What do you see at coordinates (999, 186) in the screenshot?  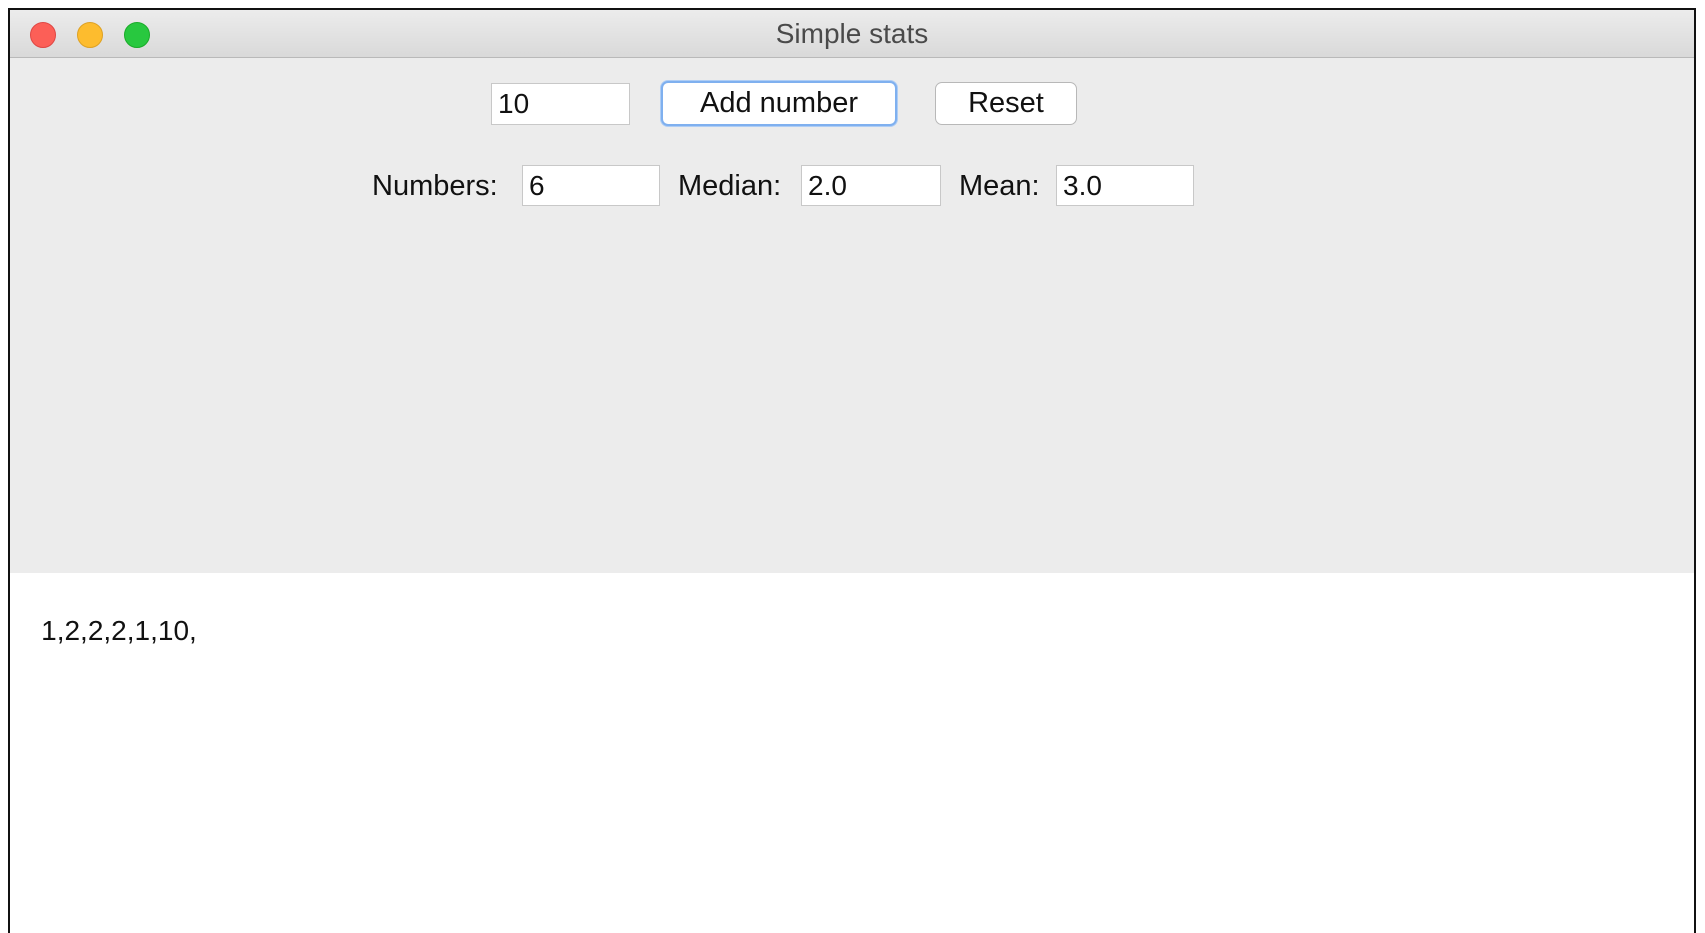 I see `mean-label: Mean:` at bounding box center [999, 186].